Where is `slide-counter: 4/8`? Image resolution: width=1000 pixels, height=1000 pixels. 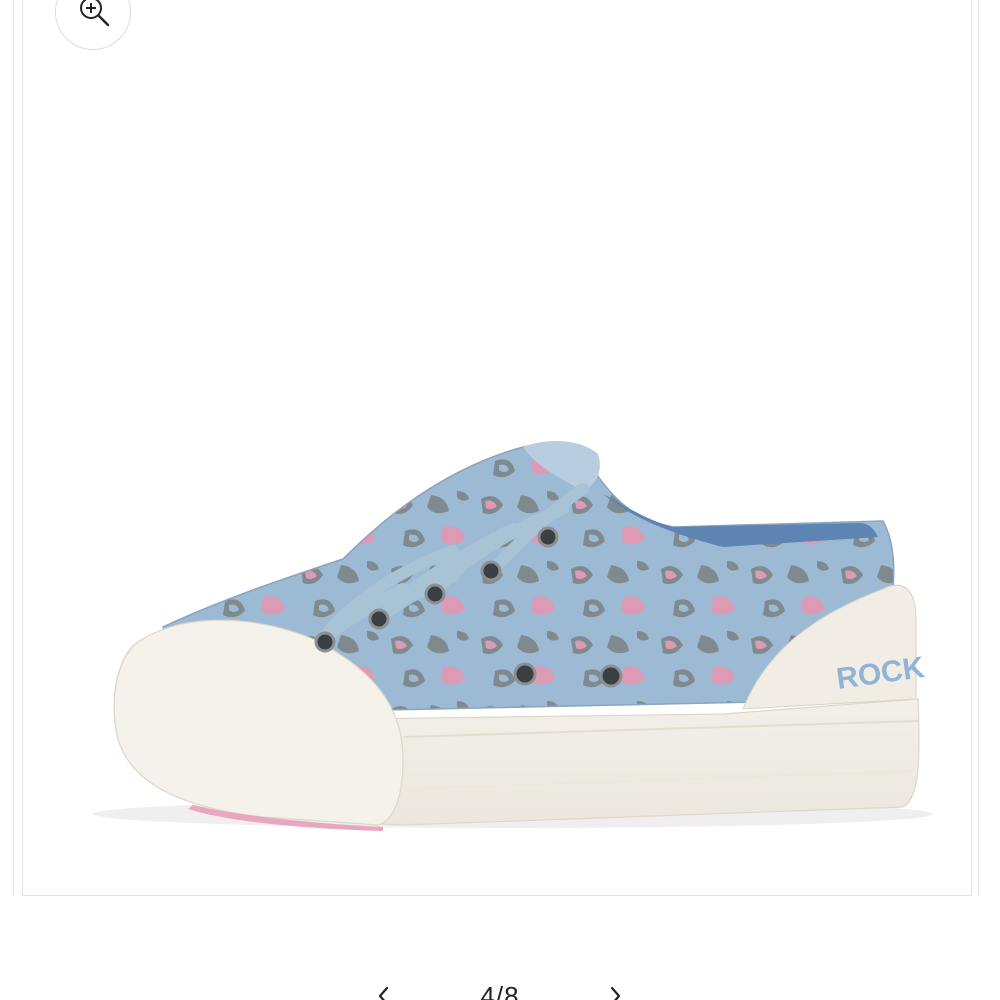
slide-counter: 4/8 is located at coordinates (500, 990).